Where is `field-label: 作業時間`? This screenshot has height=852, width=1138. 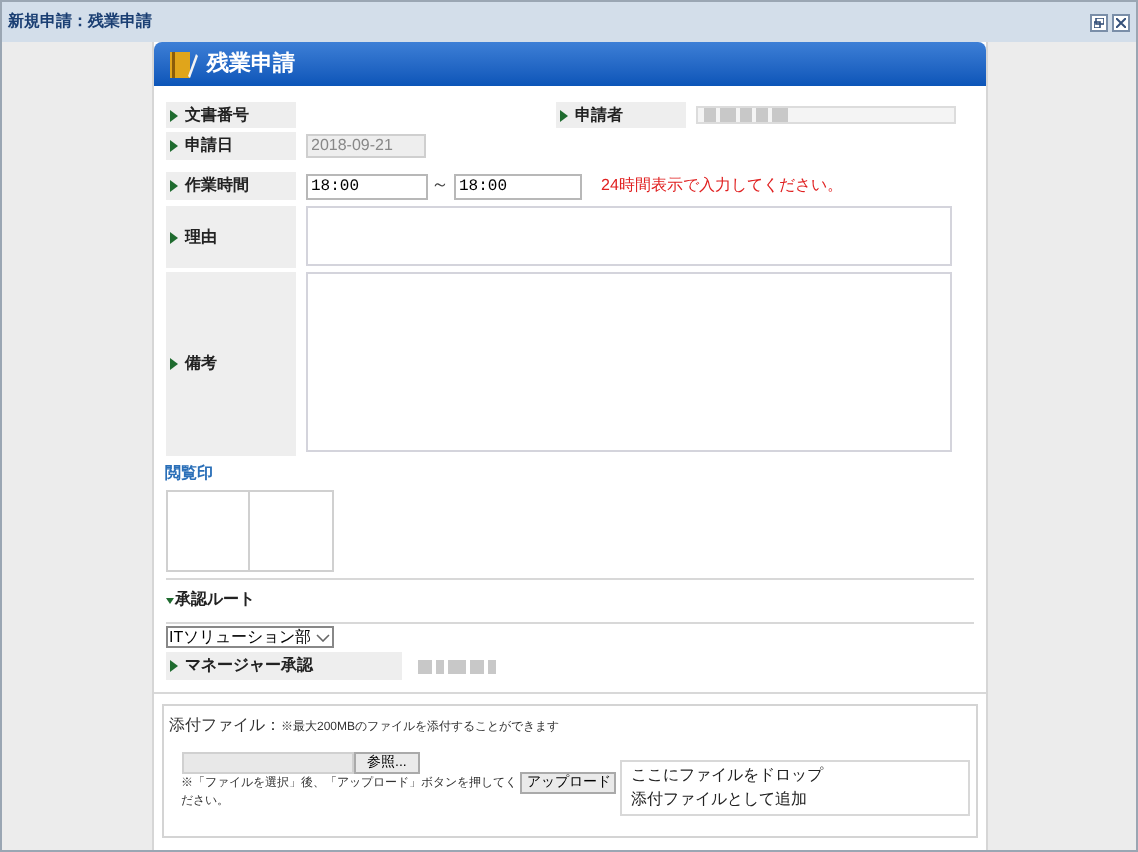
field-label: 作業時間 is located at coordinates (217, 186).